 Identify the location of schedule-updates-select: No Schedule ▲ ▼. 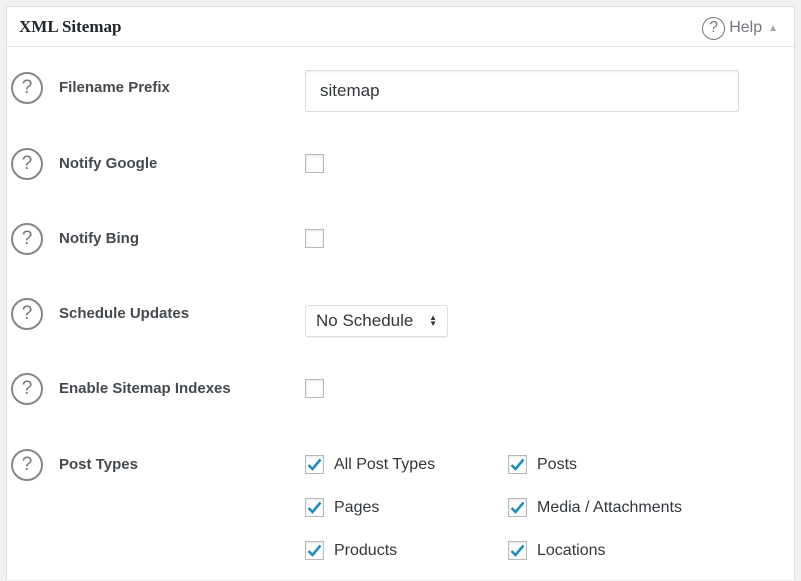
(376, 321).